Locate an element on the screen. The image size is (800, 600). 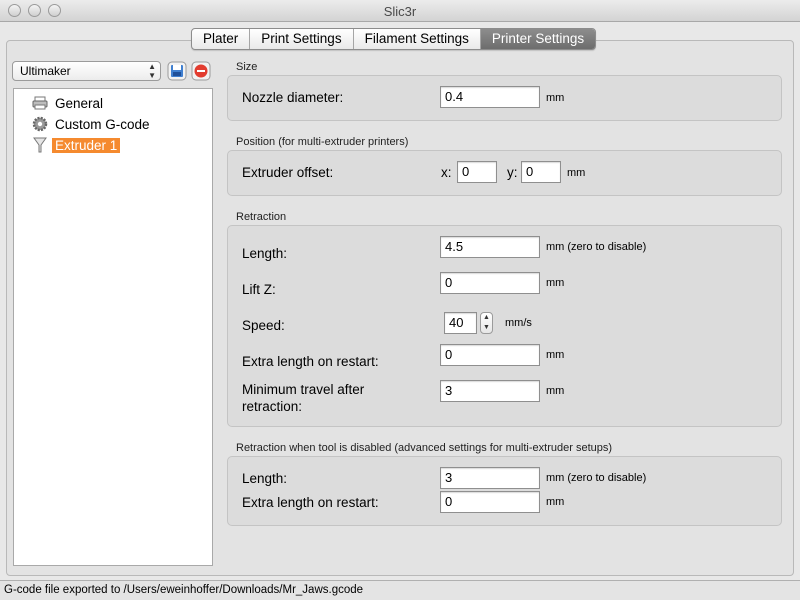
delete-icon is located at coordinates (201, 71).